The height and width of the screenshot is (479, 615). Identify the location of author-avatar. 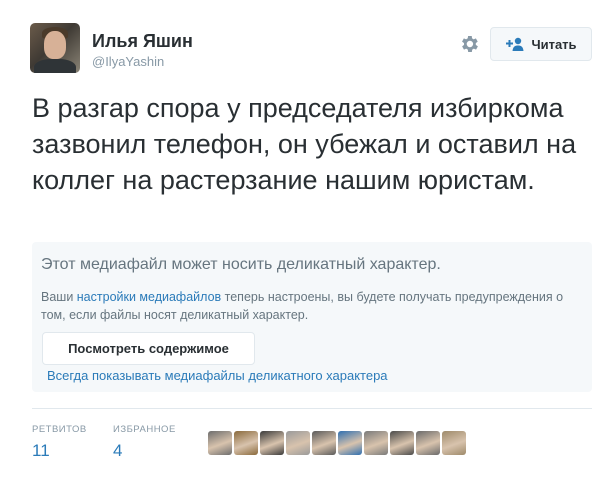
(55, 48).